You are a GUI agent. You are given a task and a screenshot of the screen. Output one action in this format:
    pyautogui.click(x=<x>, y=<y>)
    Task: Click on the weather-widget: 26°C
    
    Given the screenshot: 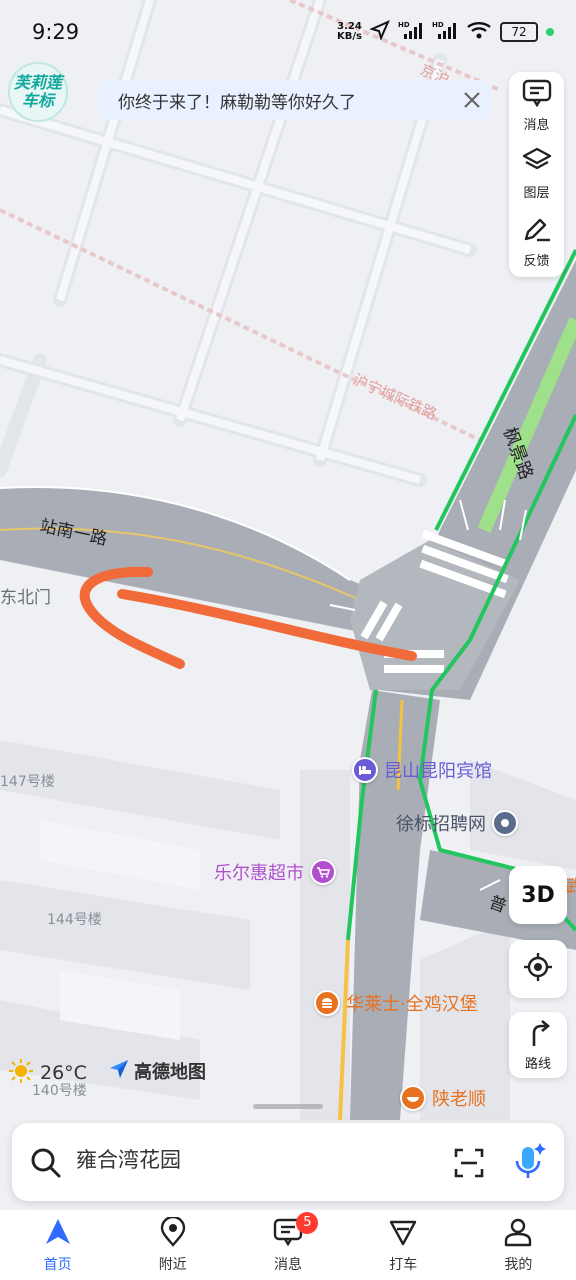 What is the action you would take?
    pyautogui.click(x=47, y=1073)
    